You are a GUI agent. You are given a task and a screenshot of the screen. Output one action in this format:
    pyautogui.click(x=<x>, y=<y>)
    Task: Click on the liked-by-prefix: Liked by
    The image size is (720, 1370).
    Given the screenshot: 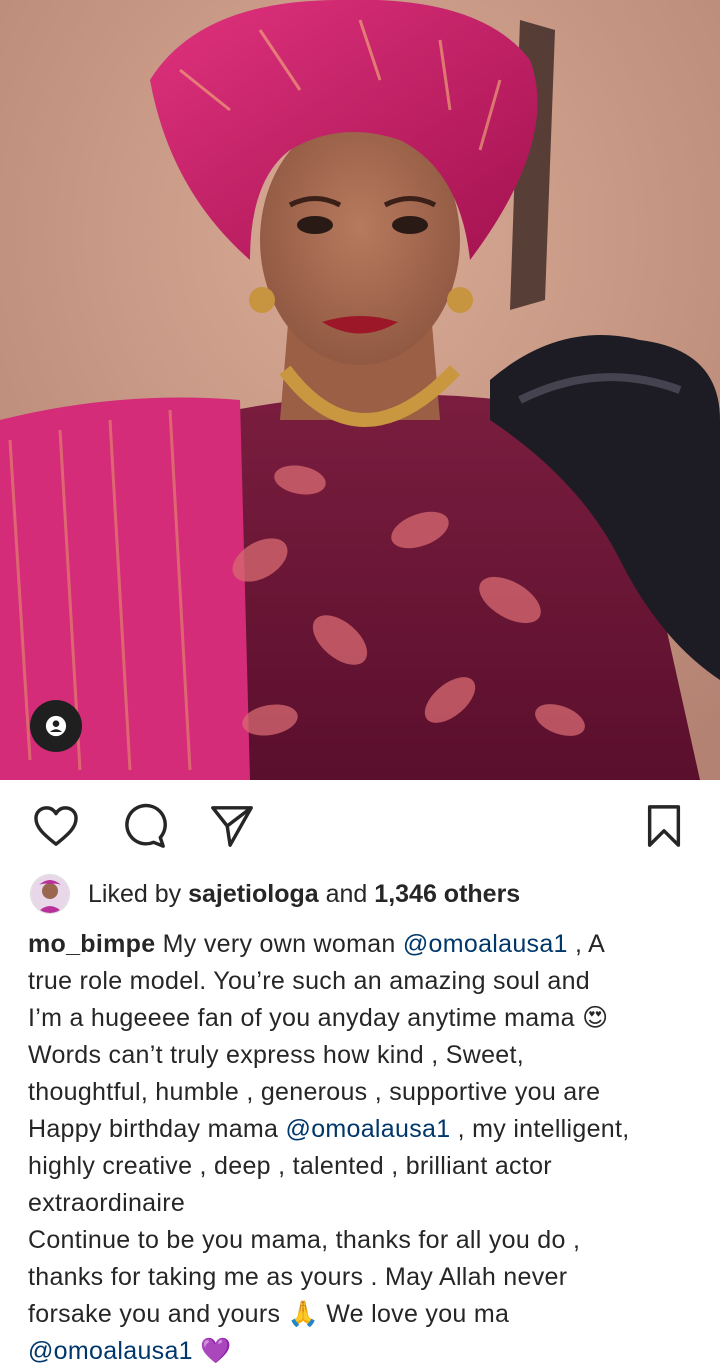 What is the action you would take?
    pyautogui.click(x=135, y=893)
    